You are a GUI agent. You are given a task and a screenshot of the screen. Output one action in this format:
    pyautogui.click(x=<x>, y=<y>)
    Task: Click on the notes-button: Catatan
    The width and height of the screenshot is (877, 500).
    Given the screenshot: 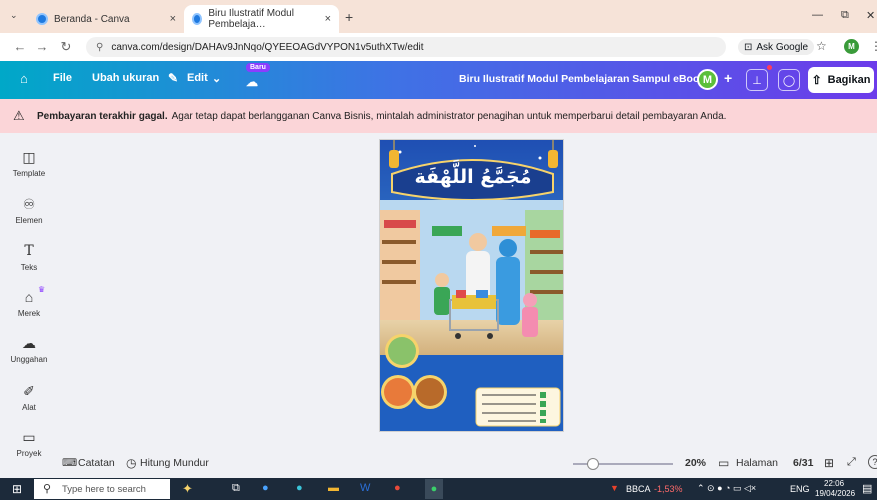 What is the action you would take?
    pyautogui.click(x=96, y=463)
    